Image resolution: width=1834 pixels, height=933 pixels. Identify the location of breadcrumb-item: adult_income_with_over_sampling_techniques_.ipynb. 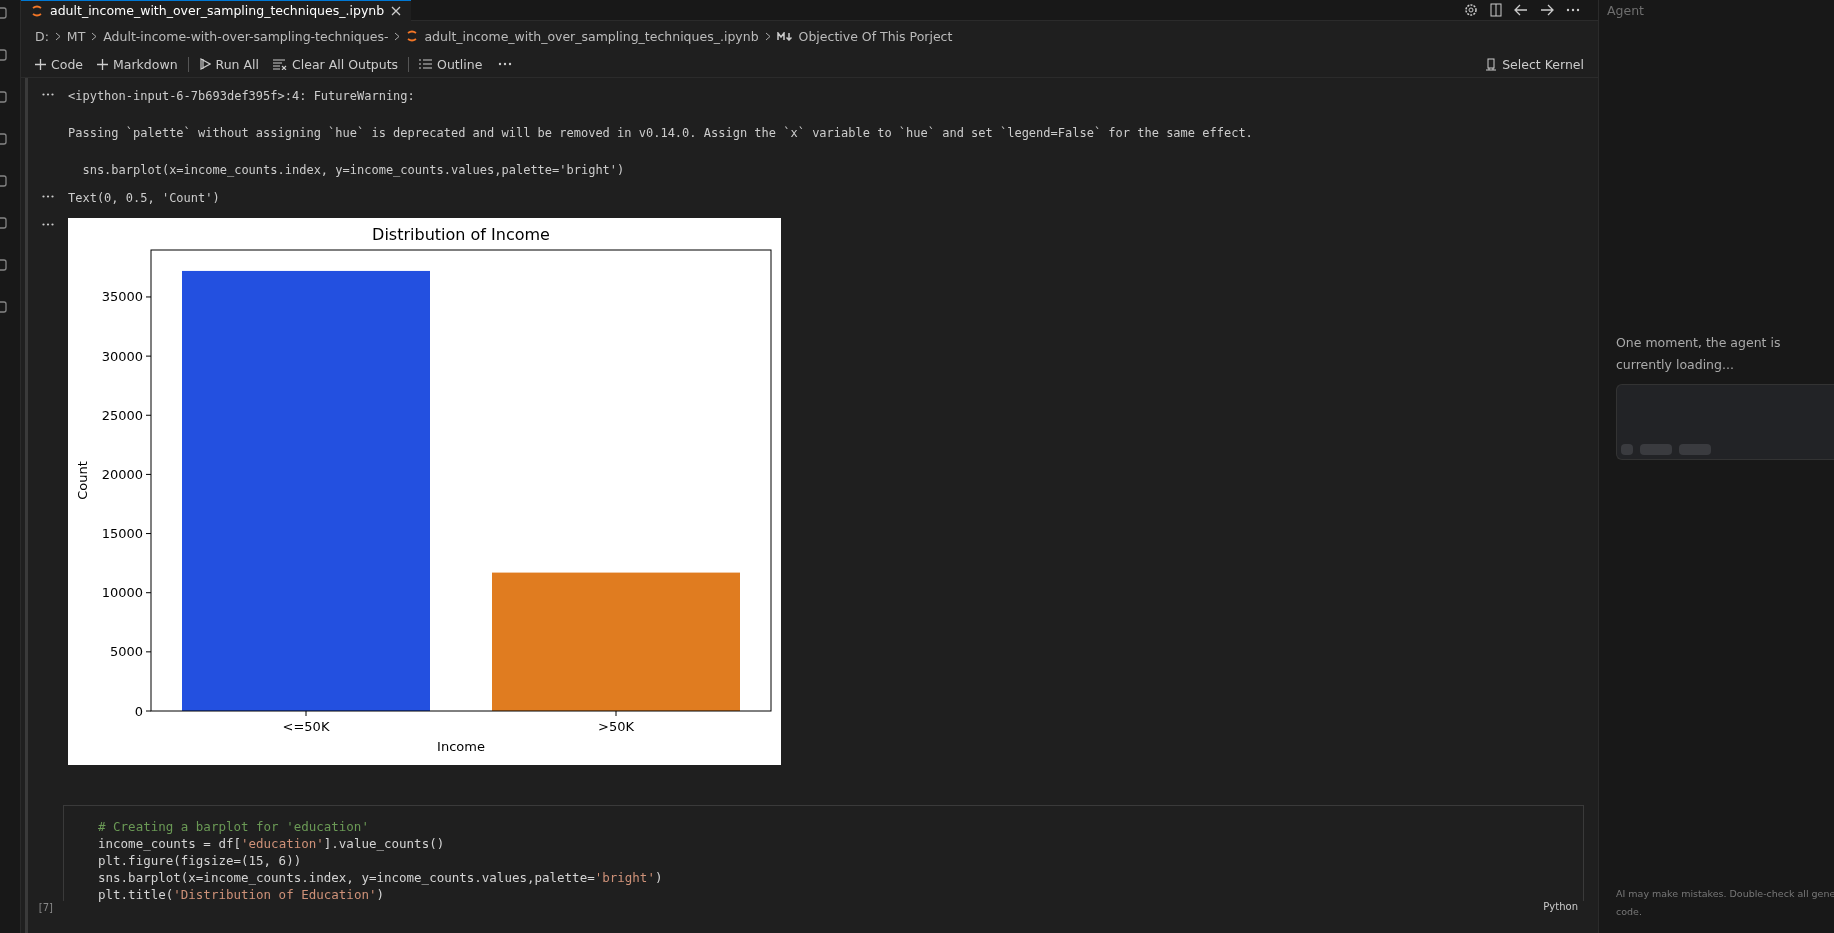
(591, 36).